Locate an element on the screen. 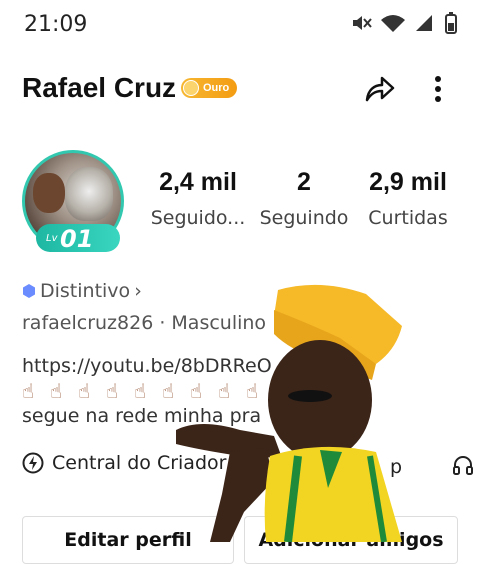 Image resolution: width=480 pixels, height=564 pixels. gold-badge: Ouro is located at coordinates (209, 88).